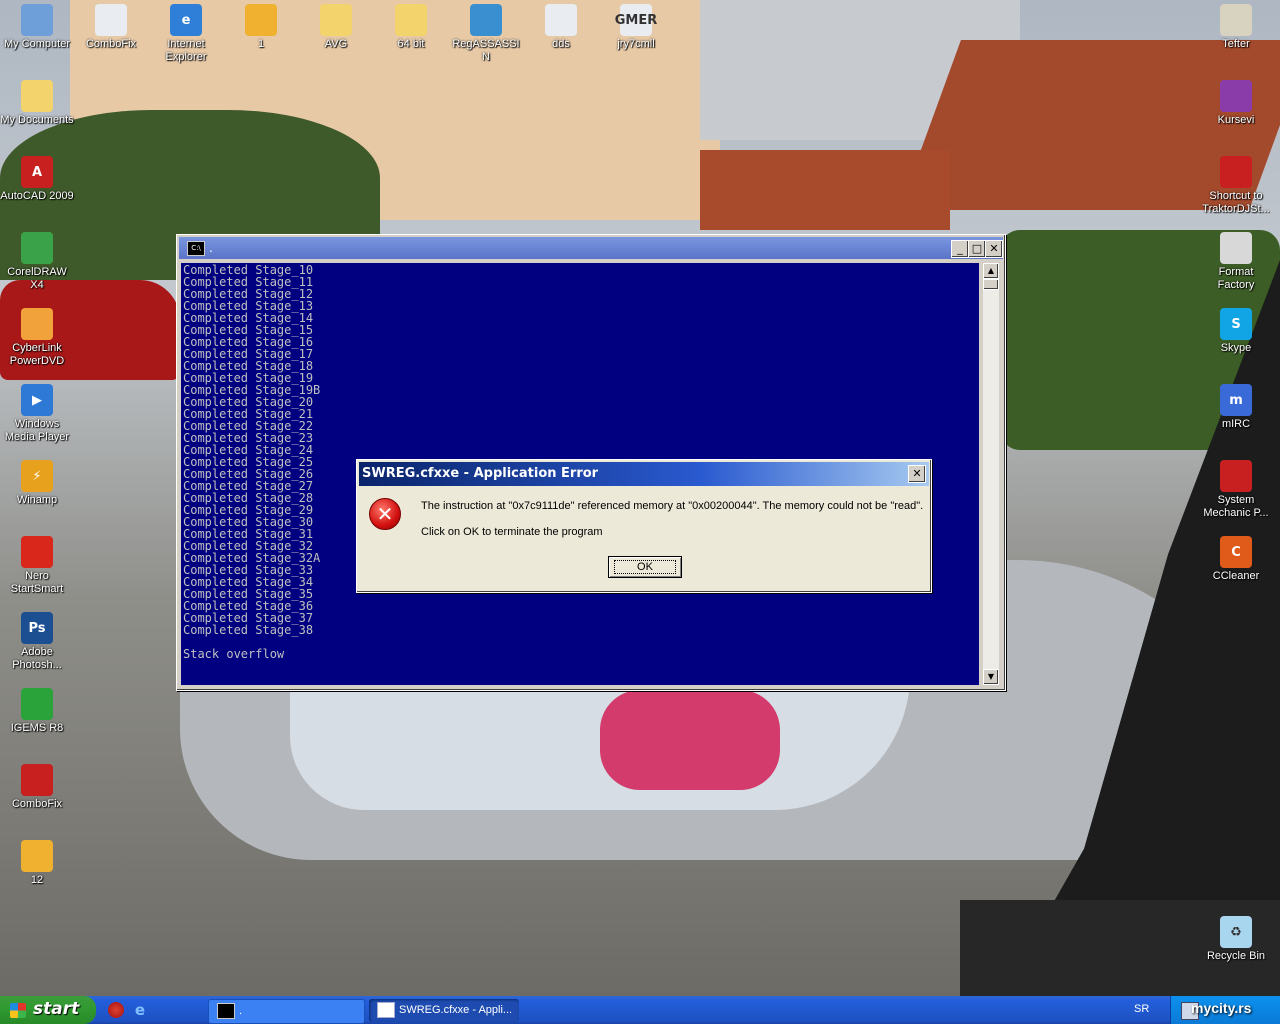 This screenshot has height=1024, width=1280. I want to click on error-instruction: Click on OK to terminate the program, so click(512, 532).